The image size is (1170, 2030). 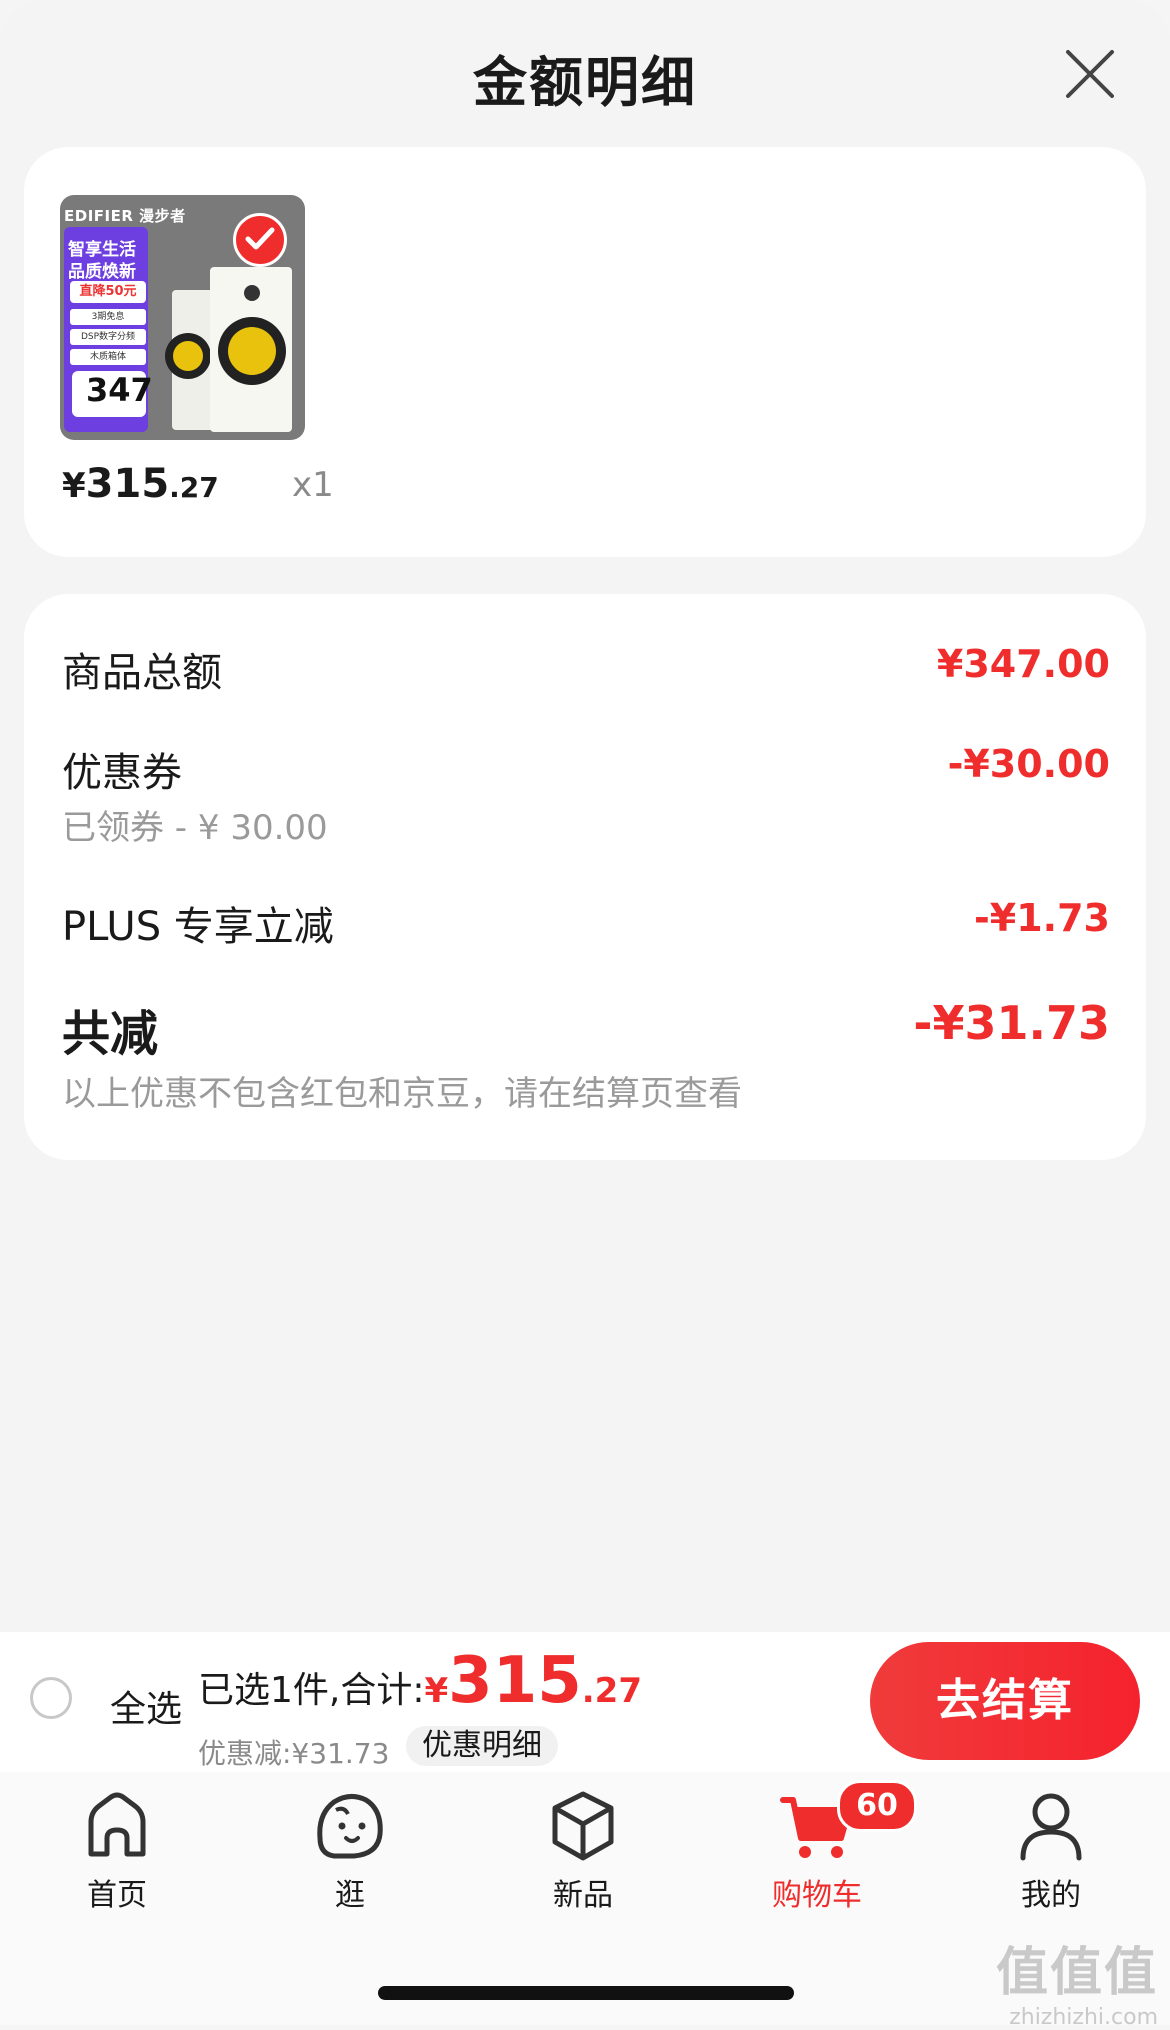 I want to click on product-price: ¥315.27, so click(x=140, y=484).